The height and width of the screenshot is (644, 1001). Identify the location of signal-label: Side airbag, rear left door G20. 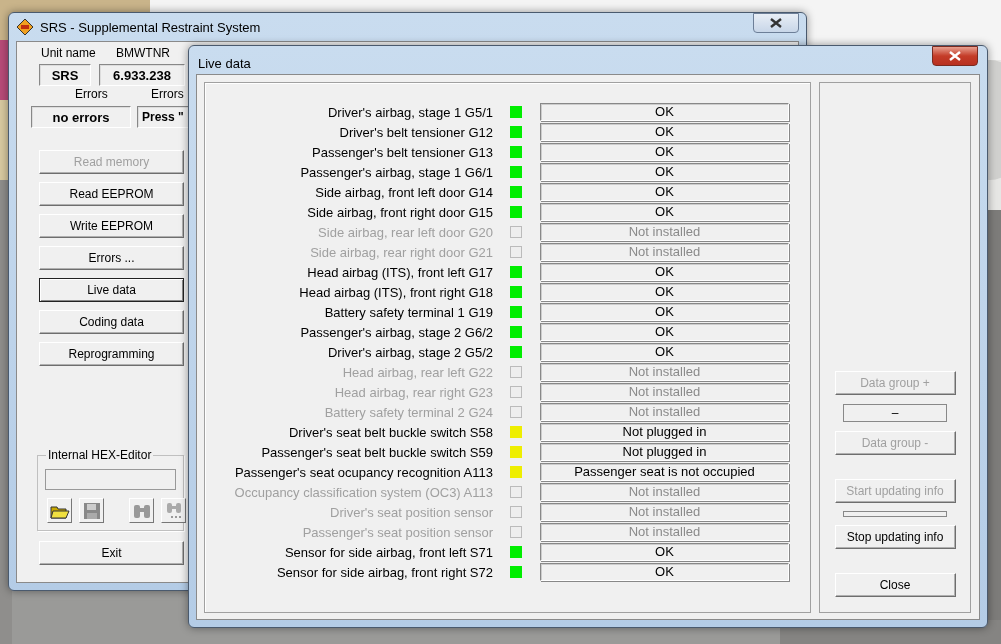
(405, 232).